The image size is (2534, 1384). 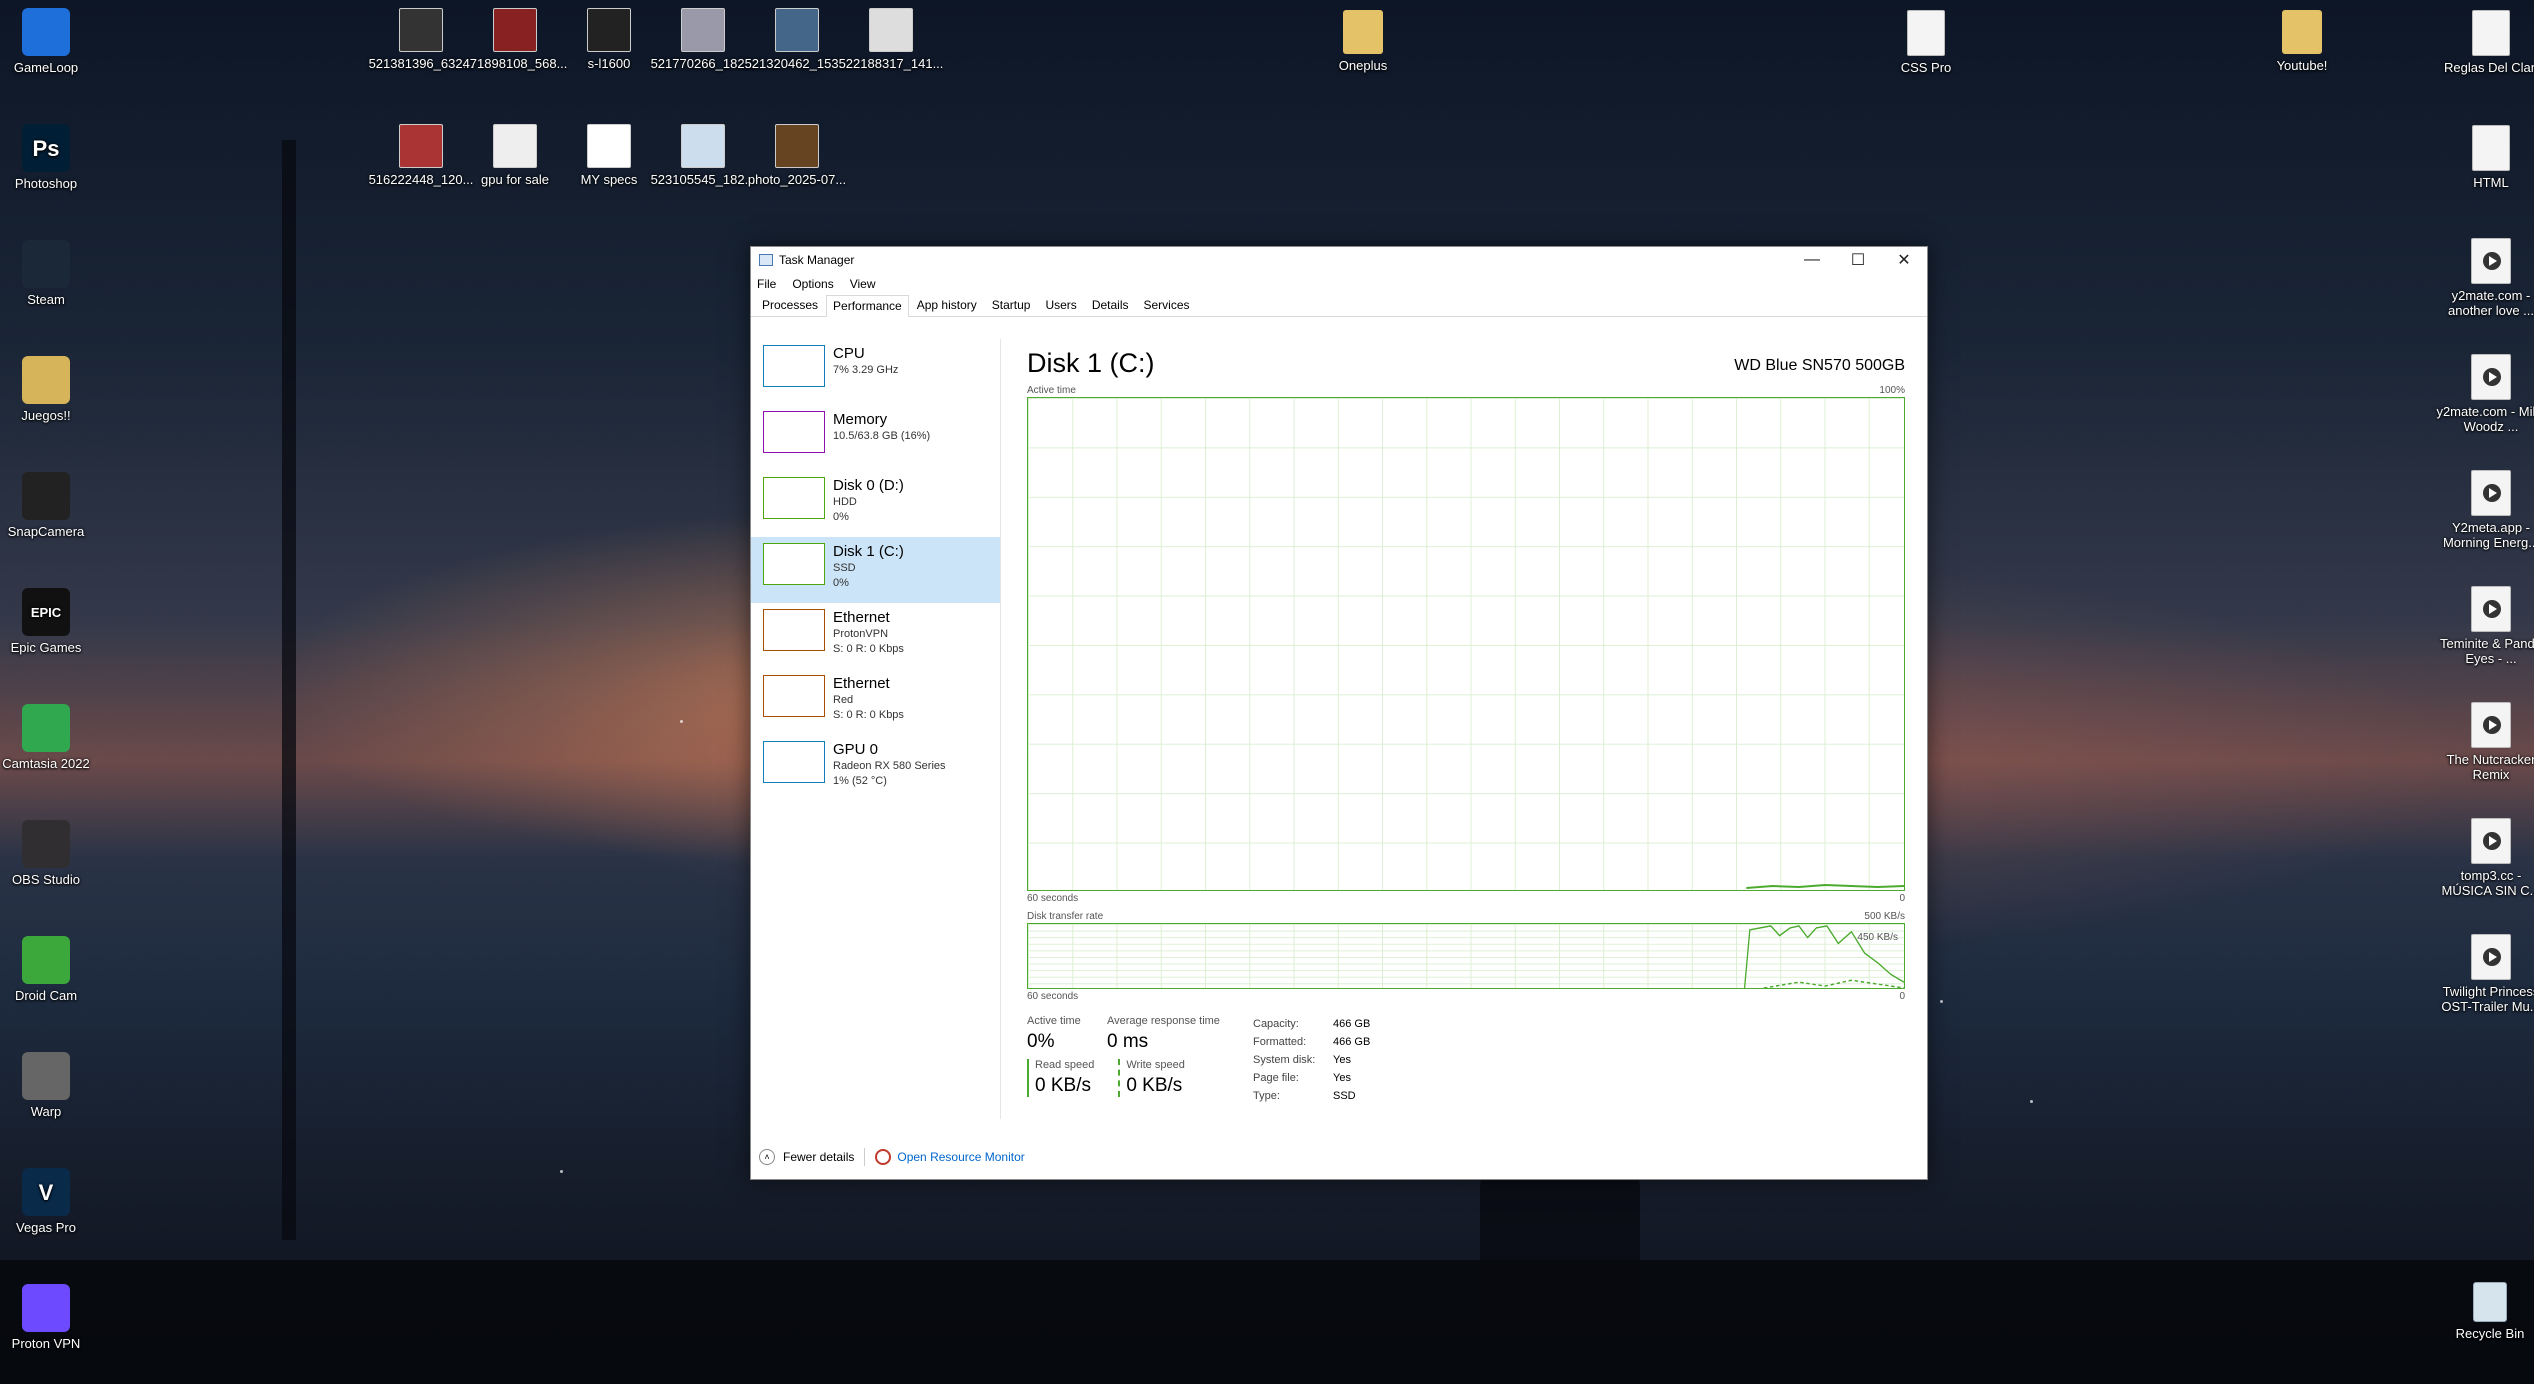 What do you see at coordinates (812, 284) in the screenshot?
I see `menu-options: Options` at bounding box center [812, 284].